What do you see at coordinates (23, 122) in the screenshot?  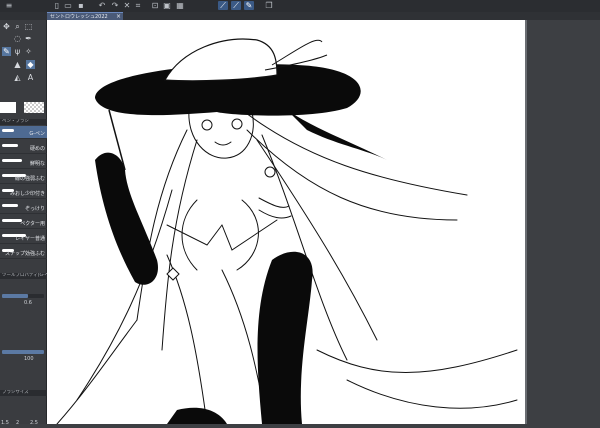 I see `subtool-header: ペン・ブラシ` at bounding box center [23, 122].